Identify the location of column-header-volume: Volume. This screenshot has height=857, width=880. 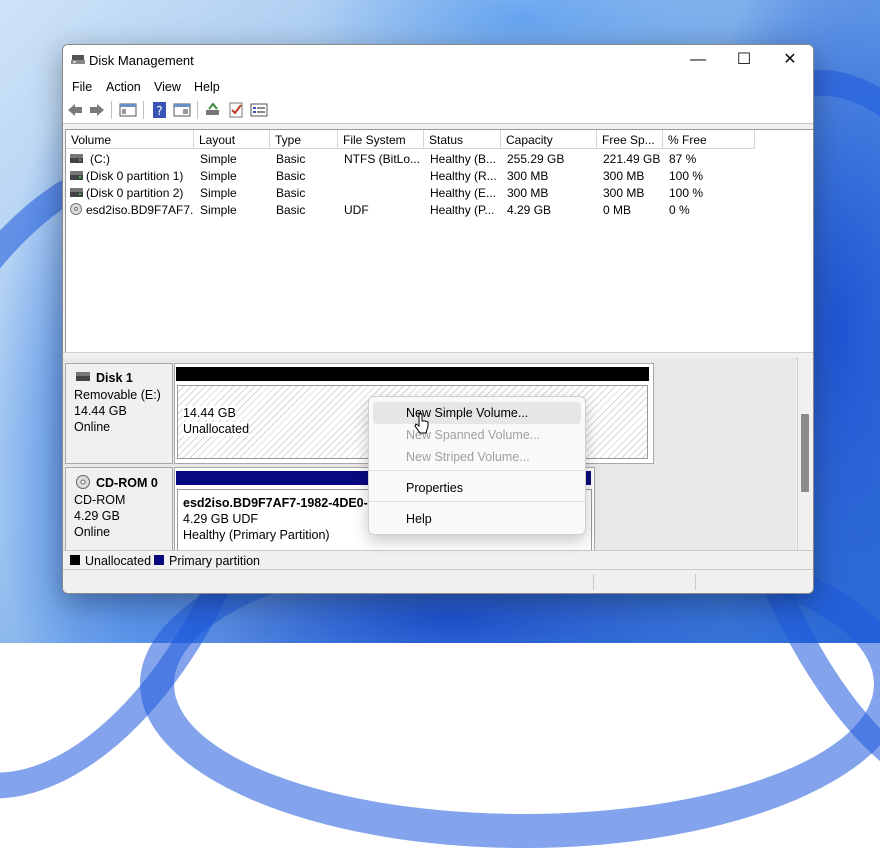
(130, 139).